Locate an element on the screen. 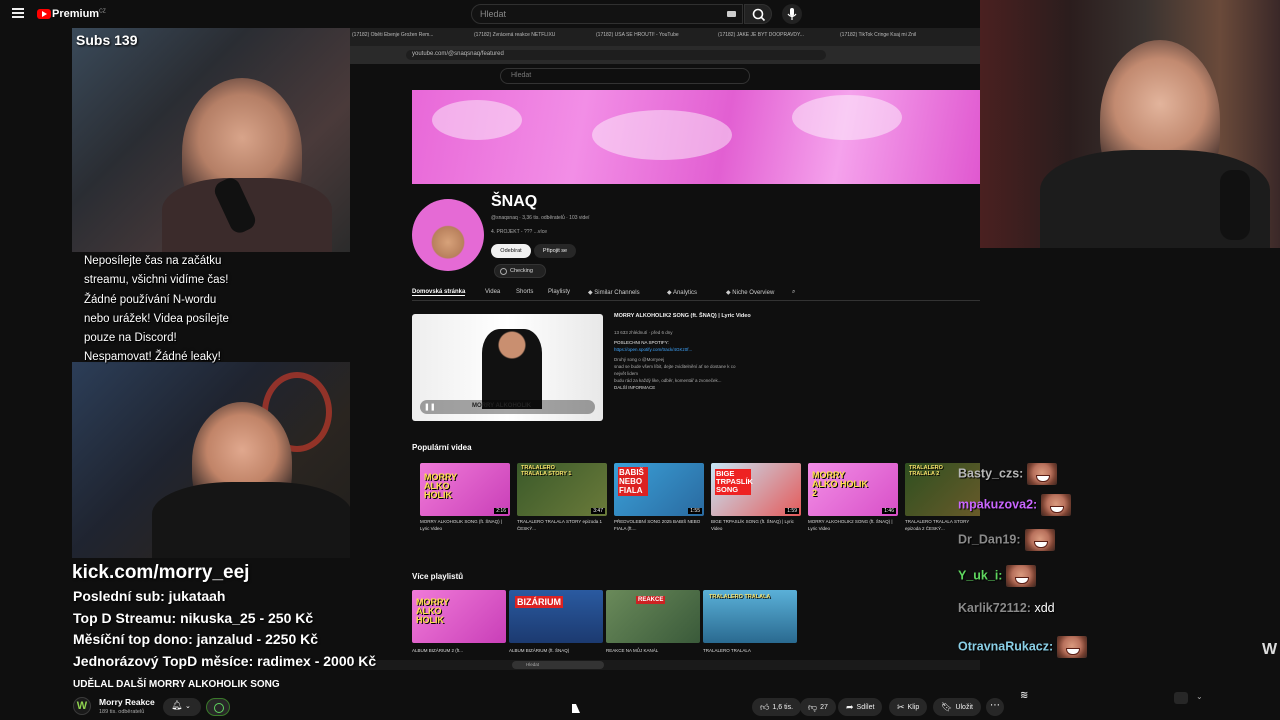 The width and height of the screenshot is (1280, 720). tab-shorts: Shorts is located at coordinates (524, 292).